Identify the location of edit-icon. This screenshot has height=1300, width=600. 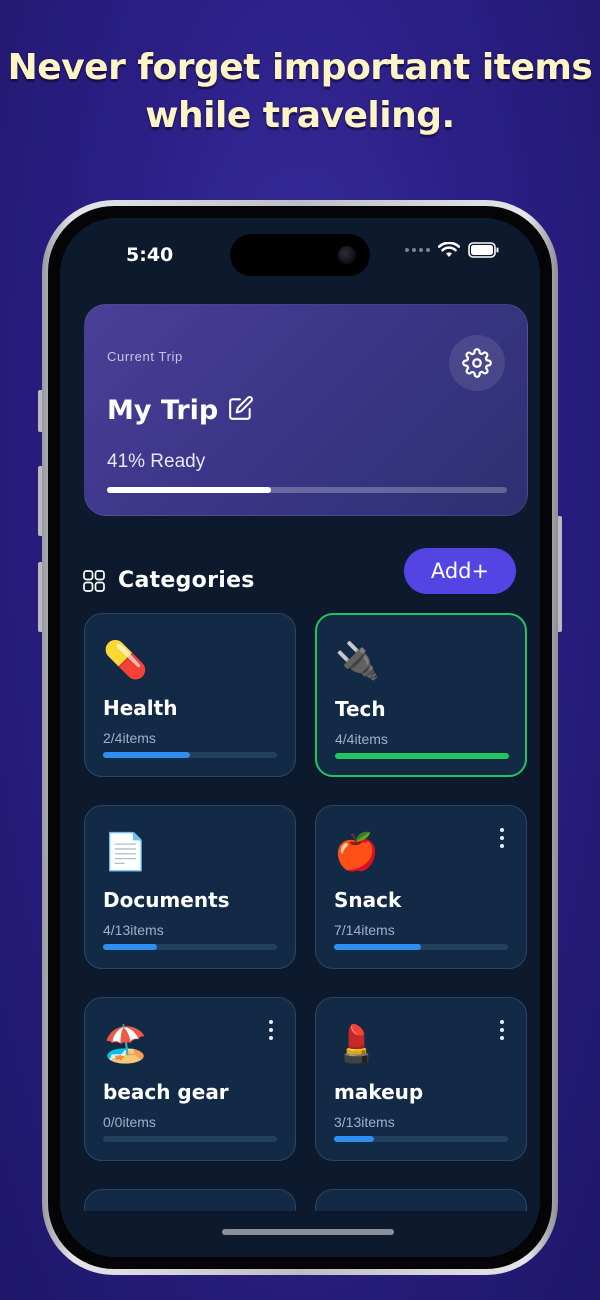
(241, 408).